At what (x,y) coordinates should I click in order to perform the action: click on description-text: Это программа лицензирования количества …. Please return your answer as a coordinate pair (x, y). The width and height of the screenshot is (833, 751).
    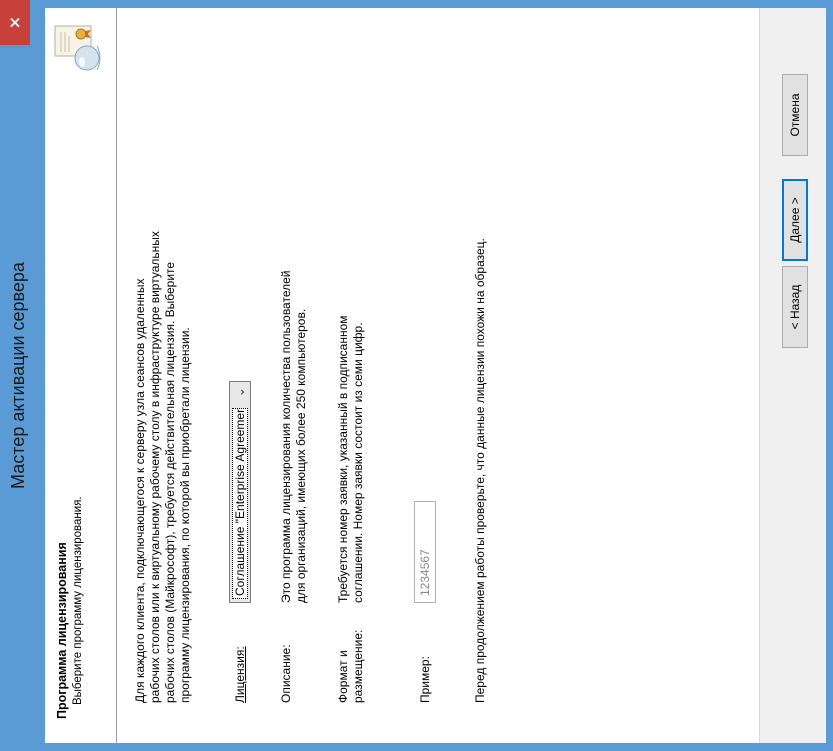
    Looking at the image, I should click on (294, 373).